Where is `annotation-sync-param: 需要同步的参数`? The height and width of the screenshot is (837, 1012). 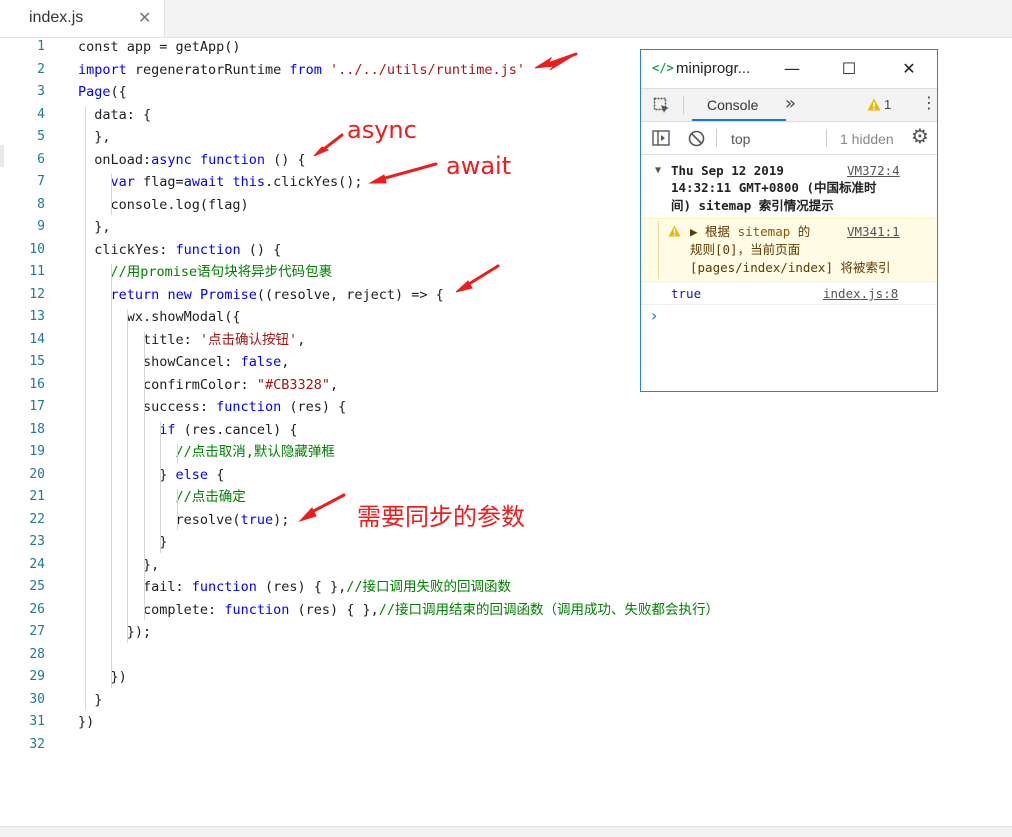 annotation-sync-param: 需要同步的参数 is located at coordinates (441, 517).